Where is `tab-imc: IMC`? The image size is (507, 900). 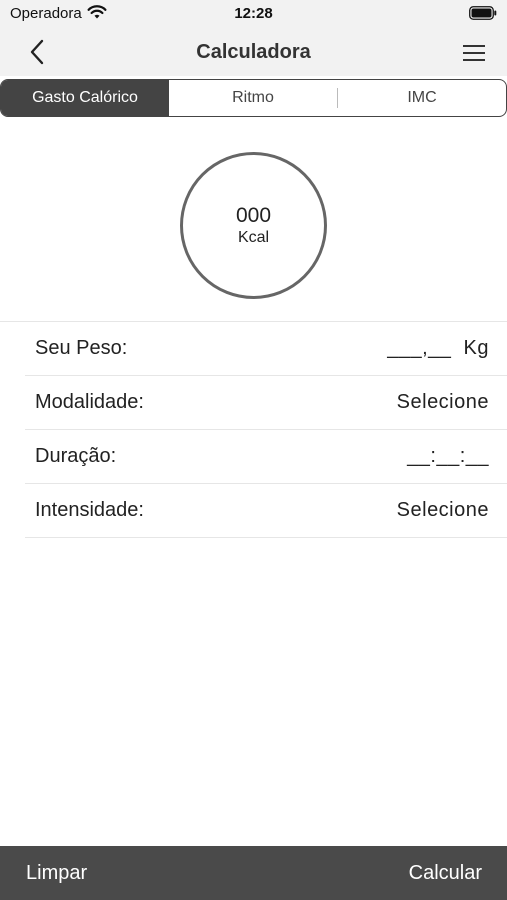 tab-imc: IMC is located at coordinates (422, 98).